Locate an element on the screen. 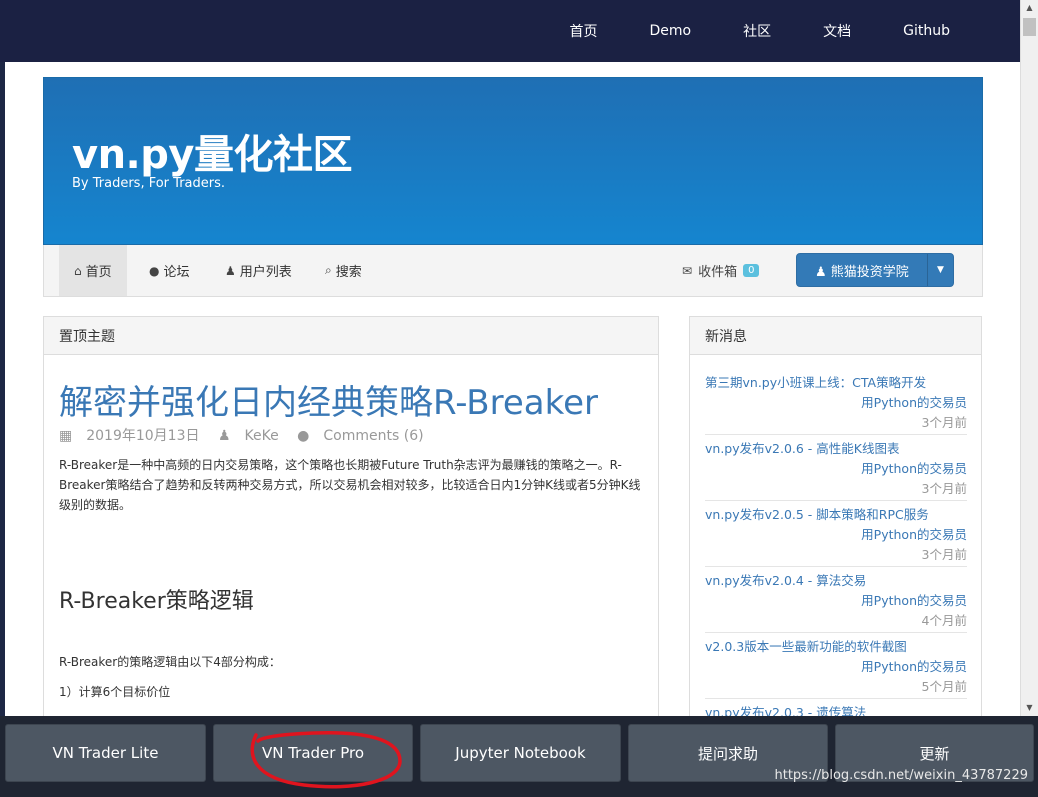  scrollbar-thumb is located at coordinates (1029, 27).